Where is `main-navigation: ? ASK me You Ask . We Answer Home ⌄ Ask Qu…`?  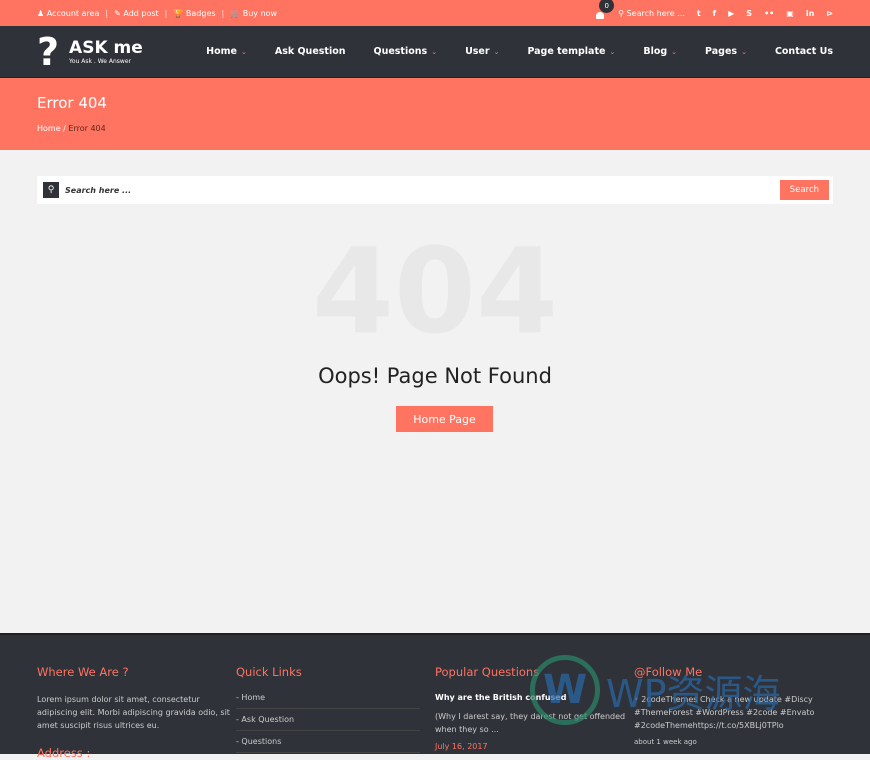 main-navigation: ? ASK me You Ask . We Answer Home ⌄ Ask Qu… is located at coordinates (435, 52).